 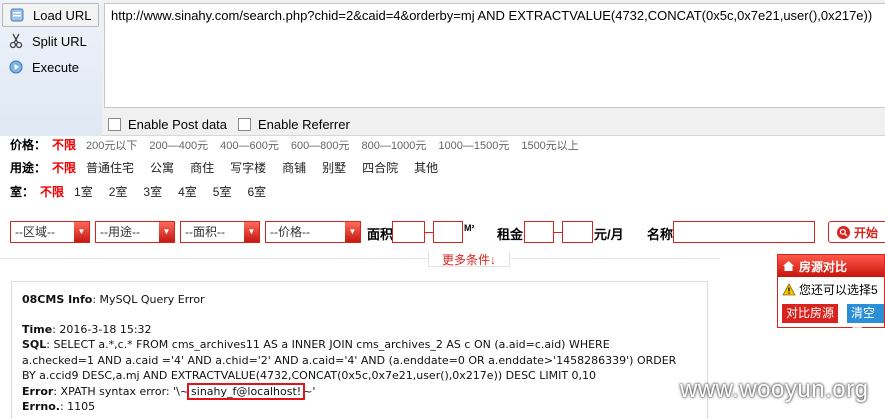 What do you see at coordinates (113, 299) in the screenshot?
I see `error-title: 08CMS Info: MySQL Query Error` at bounding box center [113, 299].